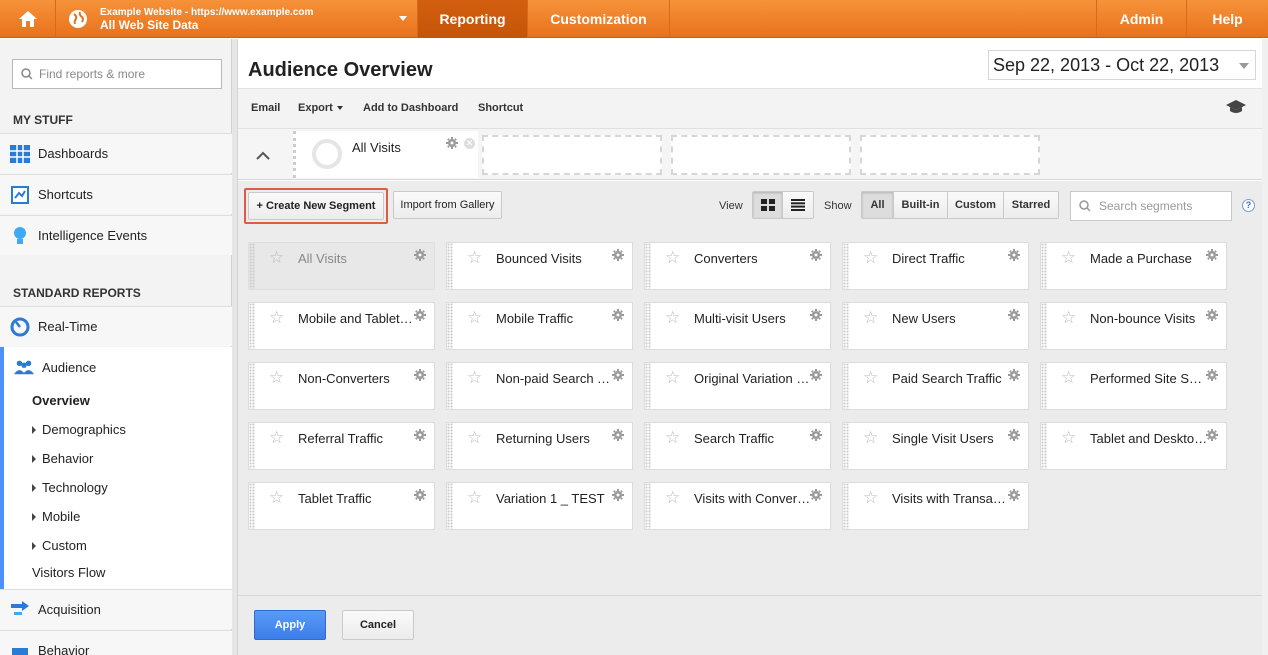 The width and height of the screenshot is (1268, 655). What do you see at coordinates (935, 386) in the screenshot?
I see `segment-card: ☆ Paid Search Traffic` at bounding box center [935, 386].